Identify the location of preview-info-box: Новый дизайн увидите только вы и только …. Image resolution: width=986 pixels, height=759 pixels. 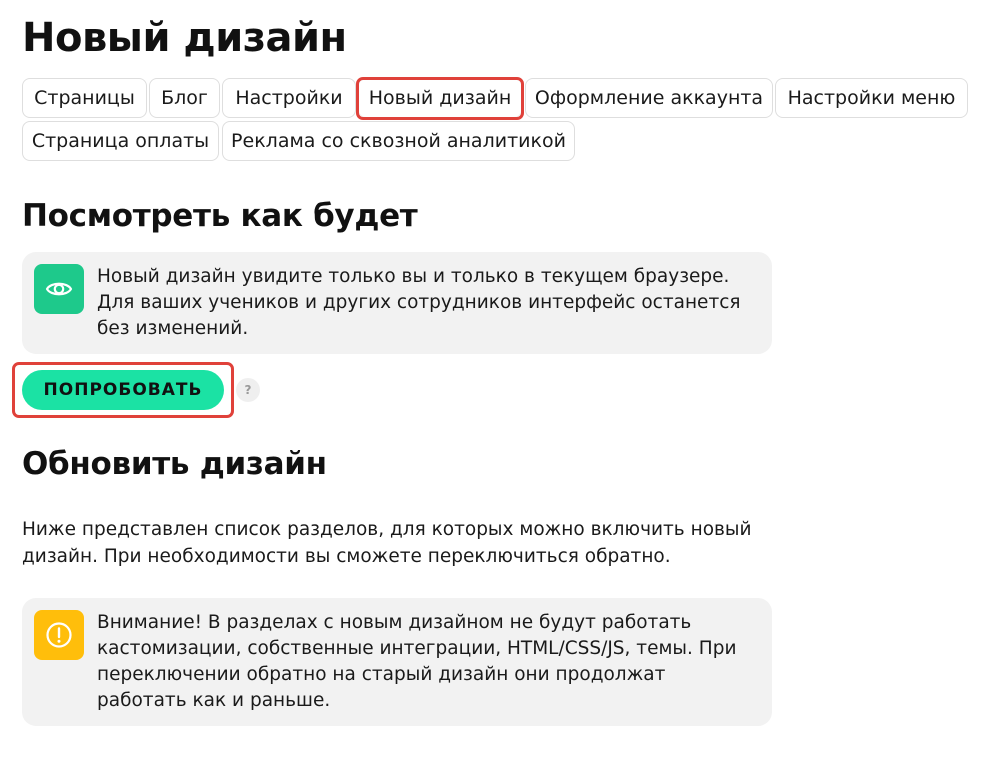
(397, 303).